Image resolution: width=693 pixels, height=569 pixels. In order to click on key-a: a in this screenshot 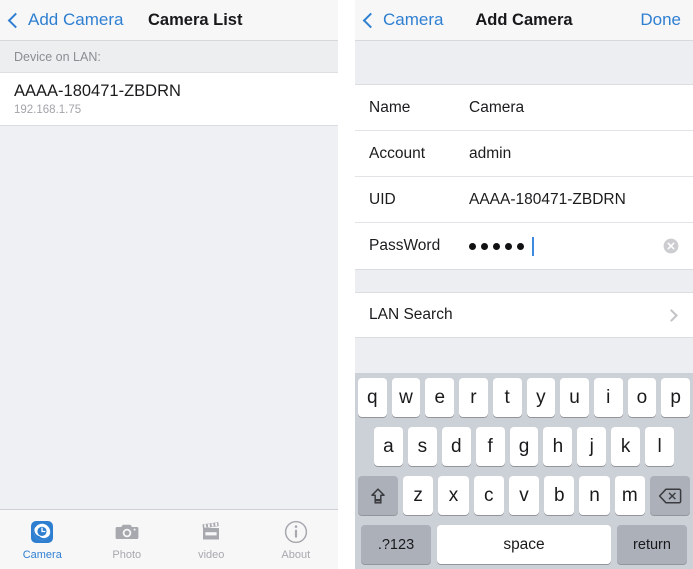, I will do `click(388, 446)`.